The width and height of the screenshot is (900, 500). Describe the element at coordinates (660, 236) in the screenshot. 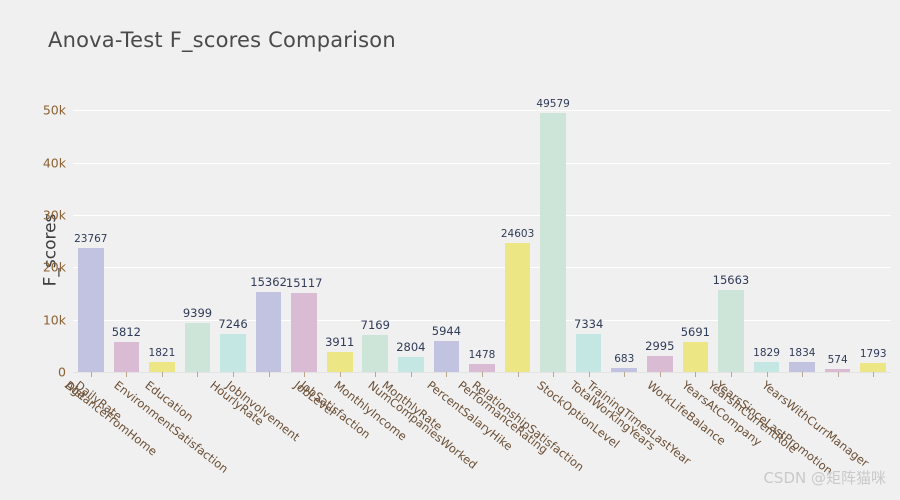

I see `bar-group: 2995` at that location.